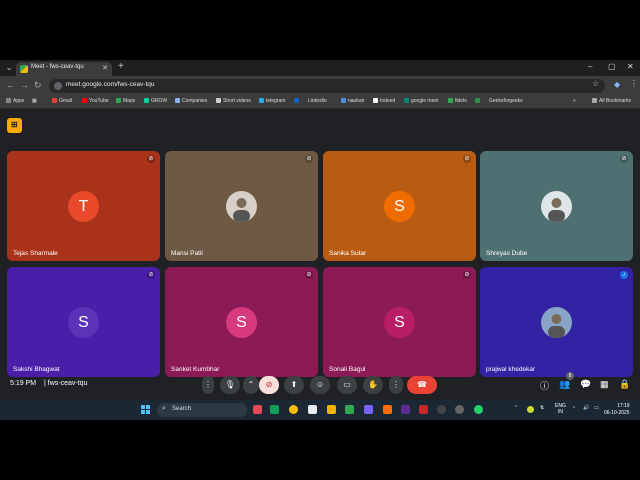 Image resolution: width=640 pixels, height=480 pixels. Describe the element at coordinates (373, 385) in the screenshot. I see `raise-hand-button: ✋` at that location.